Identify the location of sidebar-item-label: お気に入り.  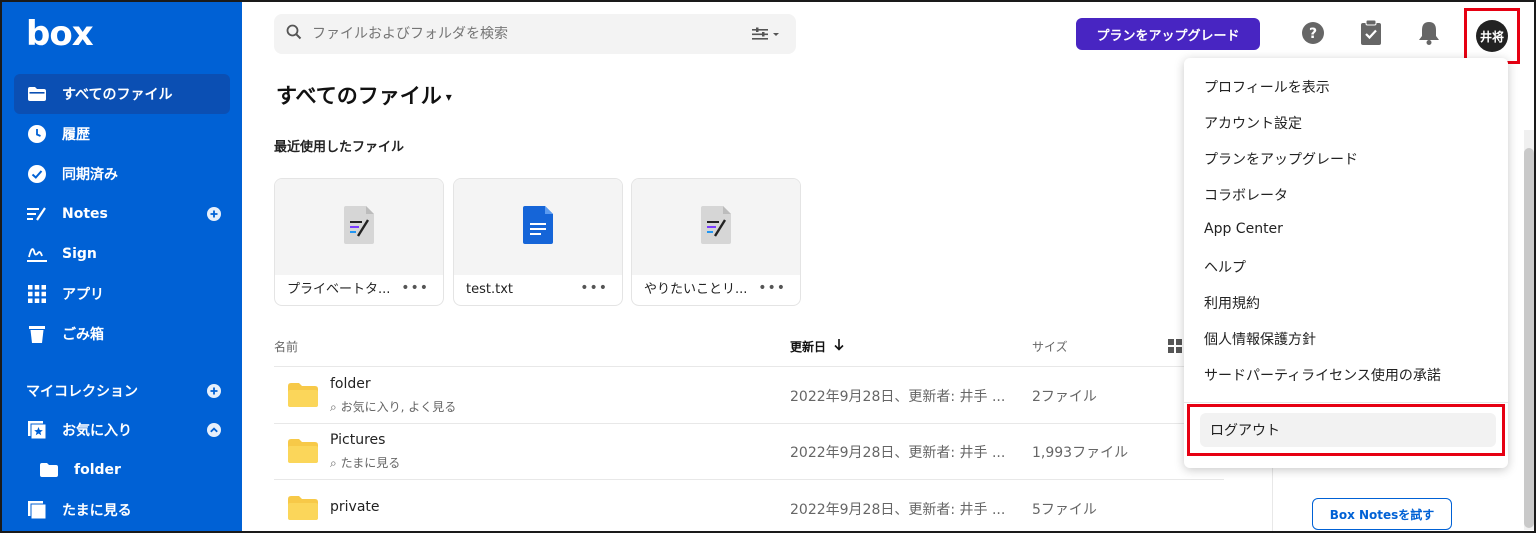
(97, 431).